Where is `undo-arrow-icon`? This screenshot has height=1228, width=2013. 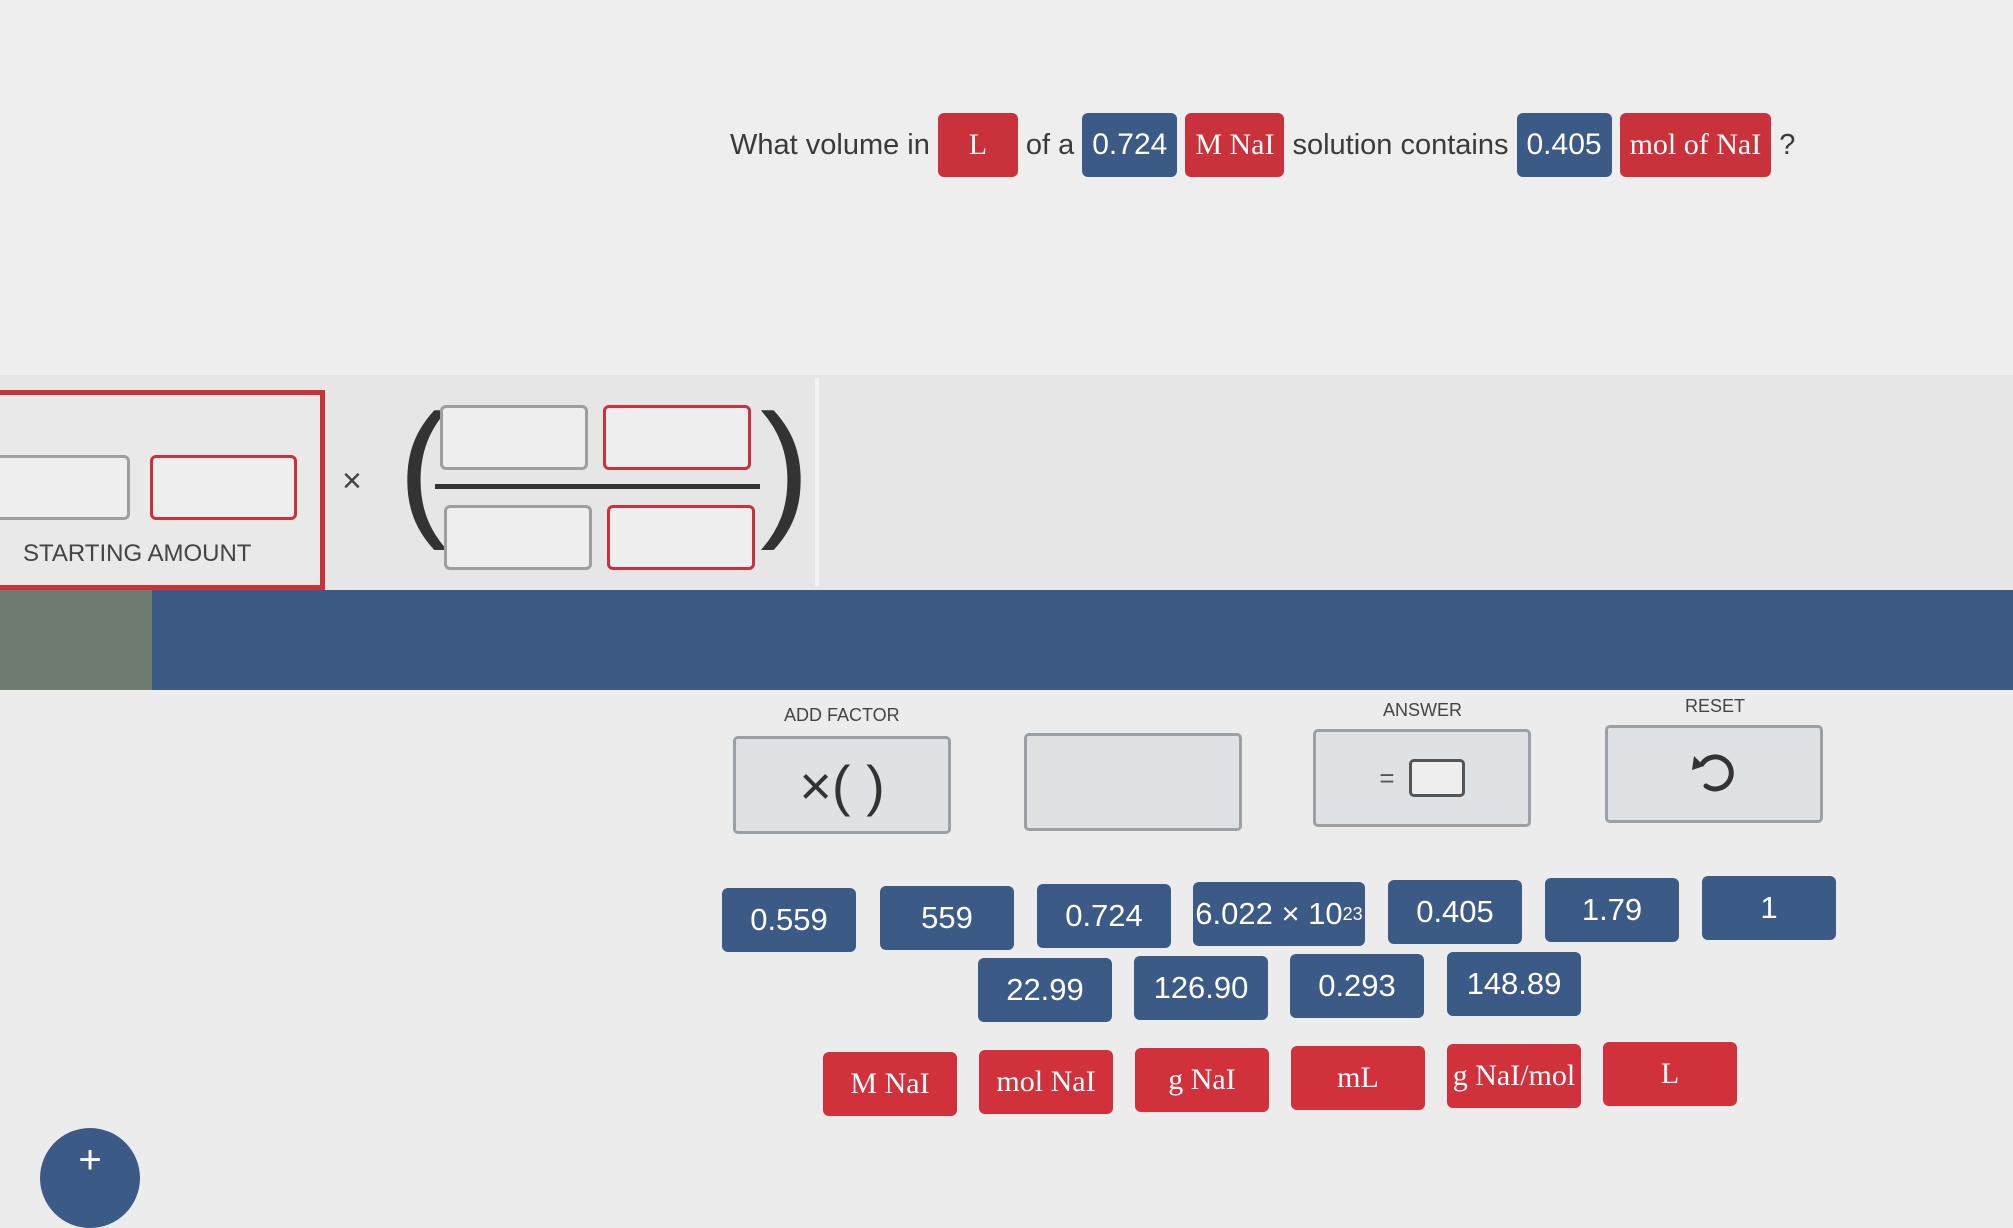 undo-arrow-icon is located at coordinates (1714, 774).